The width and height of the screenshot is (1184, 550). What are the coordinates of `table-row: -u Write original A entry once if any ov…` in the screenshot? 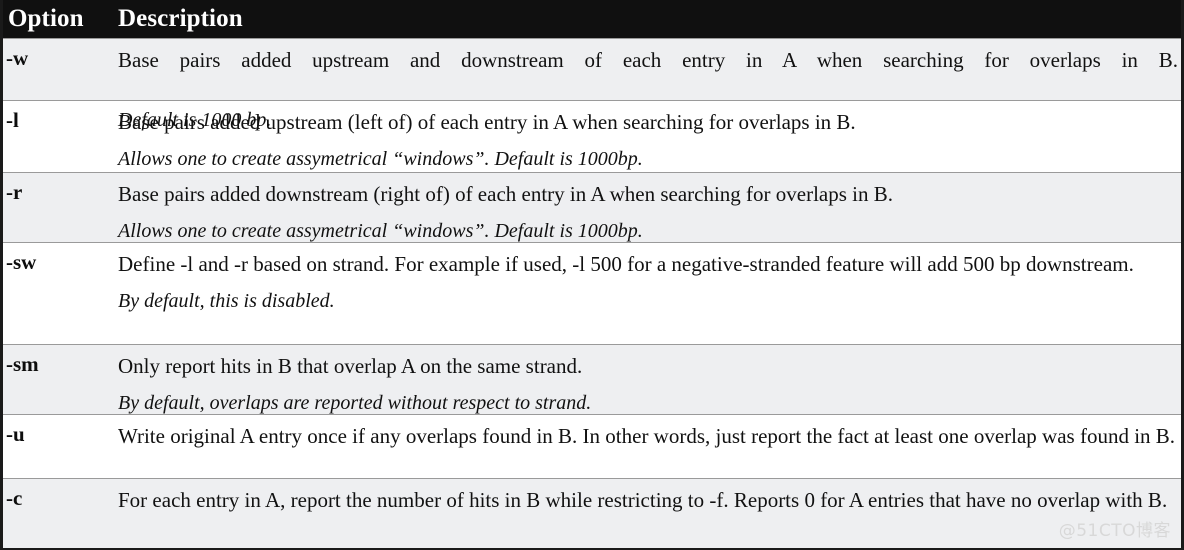 It's located at (592, 446).